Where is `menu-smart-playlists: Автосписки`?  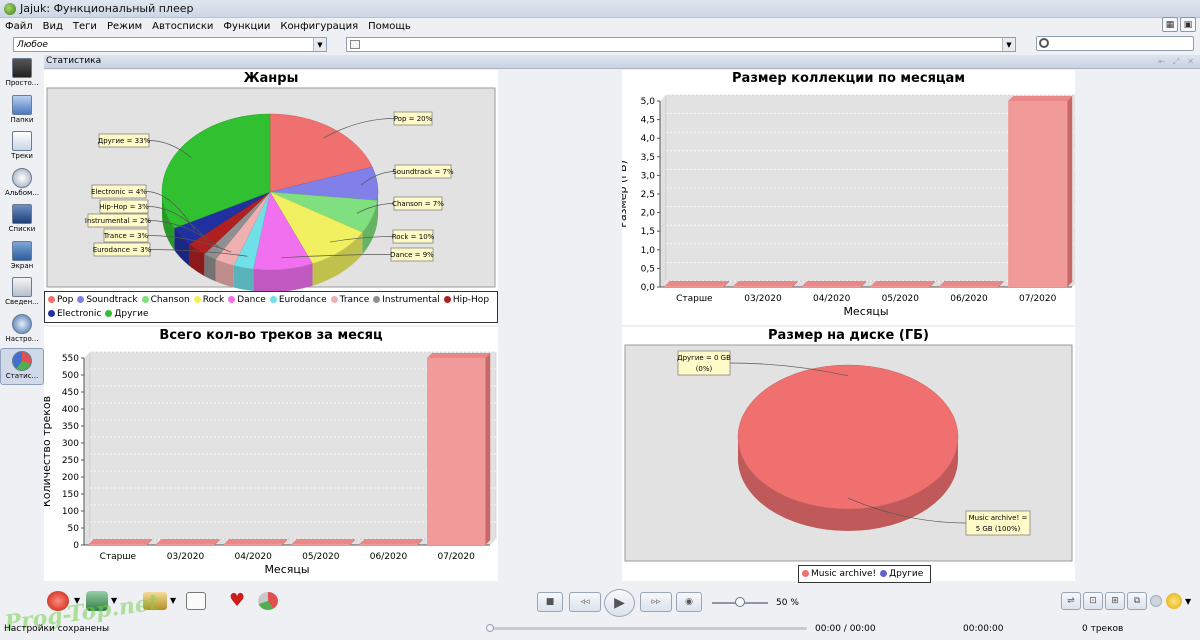
menu-smart-playlists: Автосписки is located at coordinates (182, 26).